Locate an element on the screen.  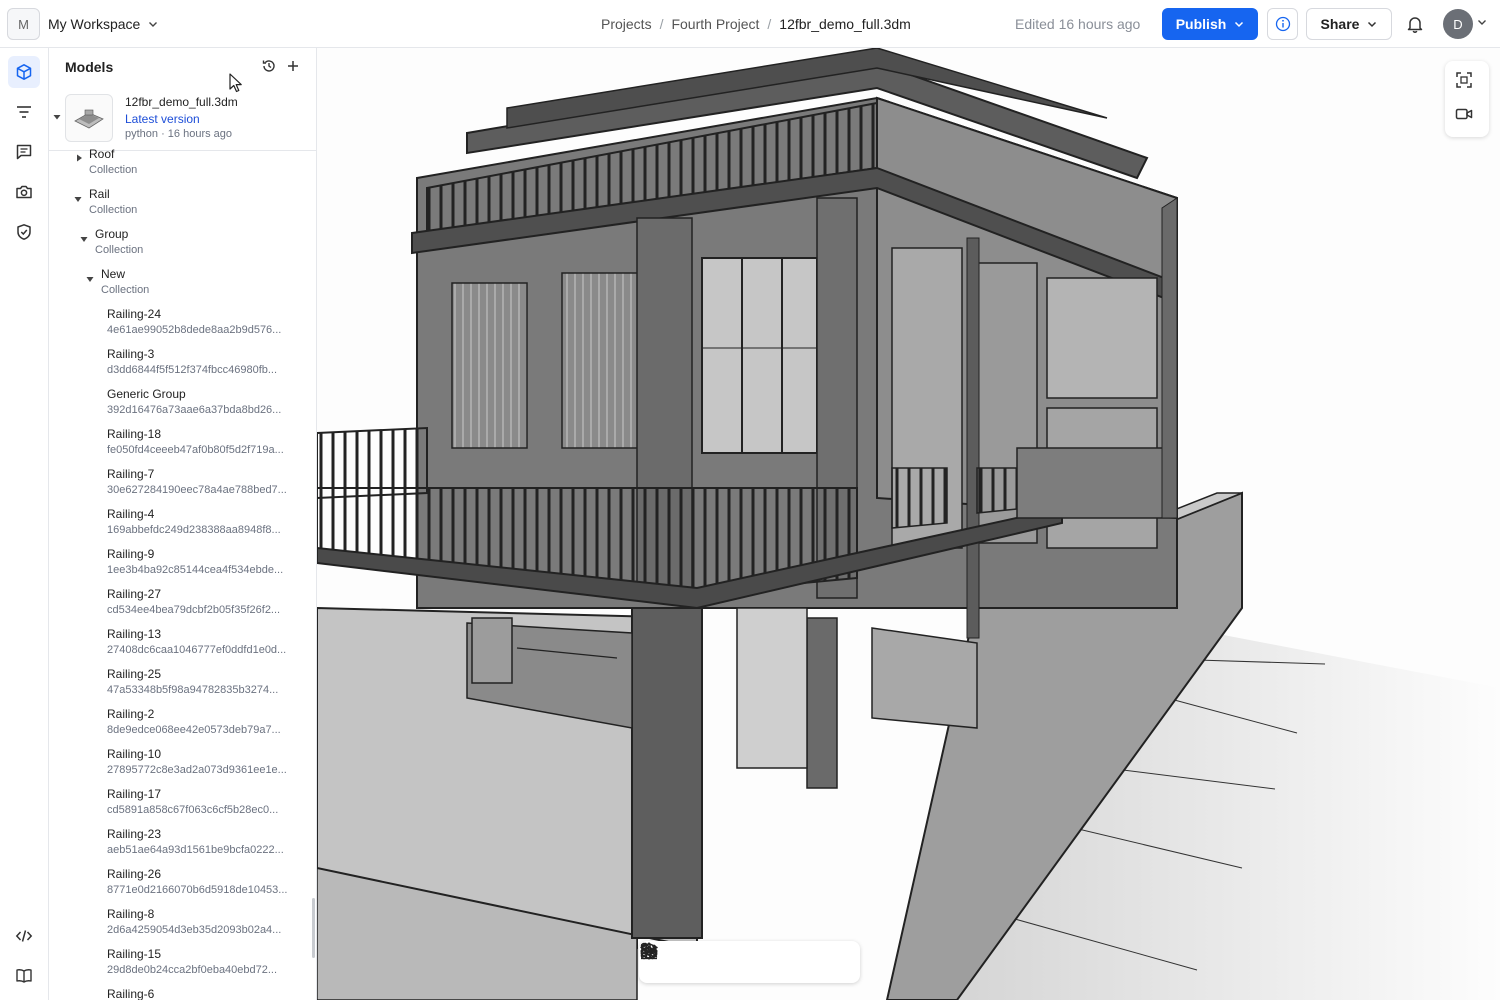
library-button is located at coordinates (746, 960).